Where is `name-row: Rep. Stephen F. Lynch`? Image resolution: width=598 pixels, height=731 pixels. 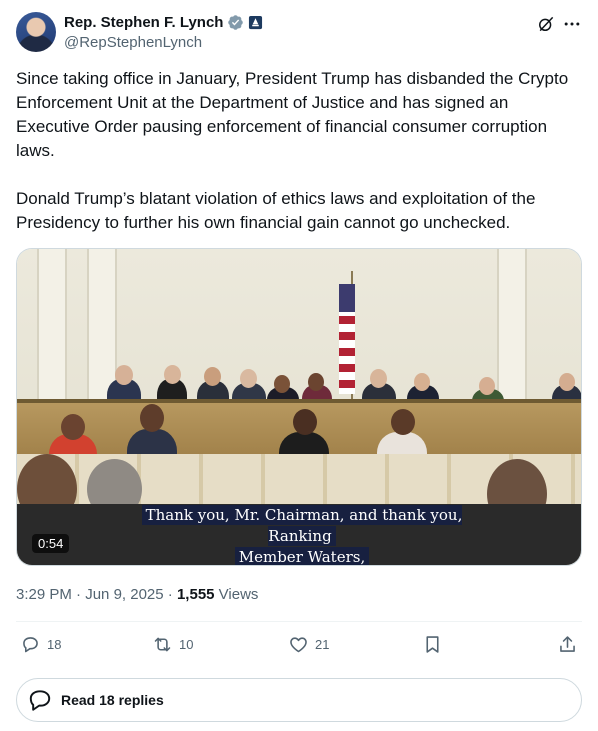
name-row: Rep. Stephen F. Lynch is located at coordinates (163, 22).